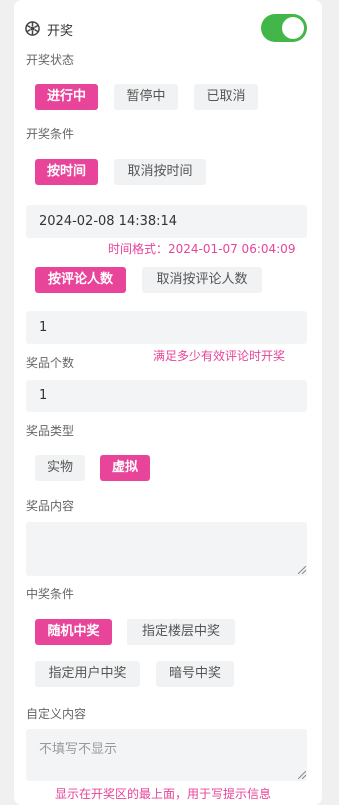 This screenshot has width=339, height=805. What do you see at coordinates (73, 632) in the screenshot?
I see `win-random-button: 随机中奖` at bounding box center [73, 632].